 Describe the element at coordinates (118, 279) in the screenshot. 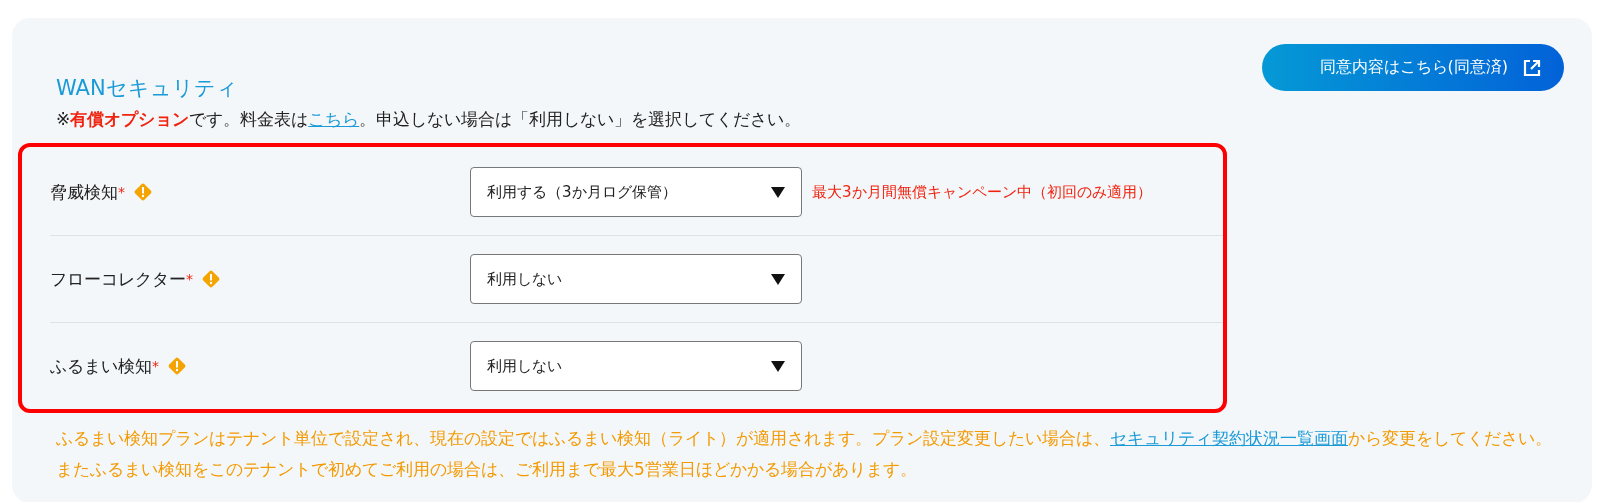

I see `field-label: フローコレクター` at that location.